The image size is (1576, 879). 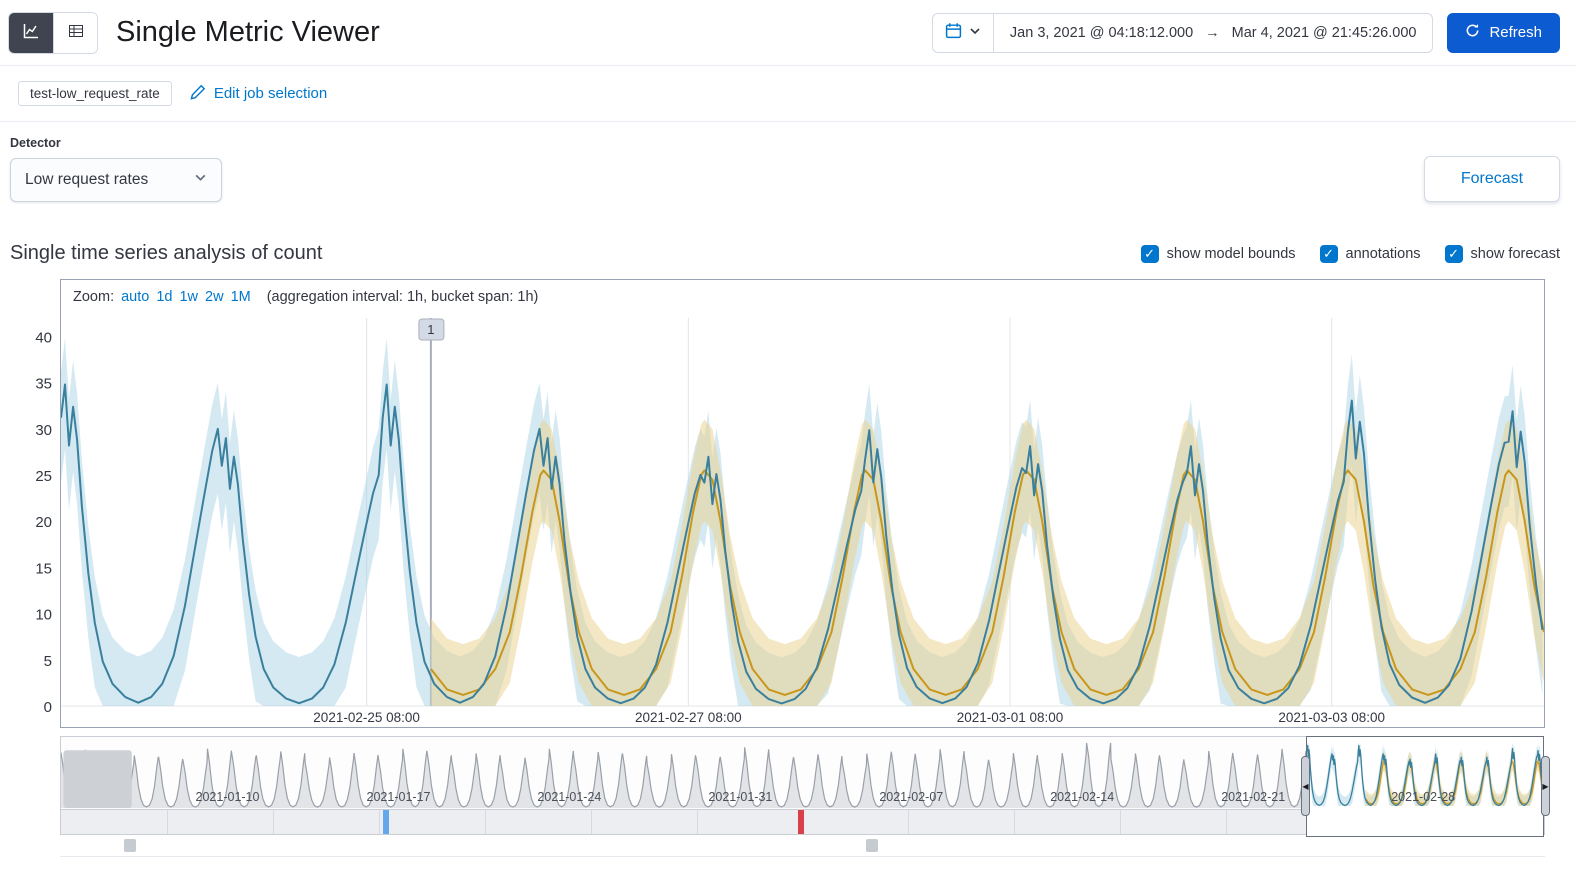 I want to click on chart-view-button, so click(x=31, y=32).